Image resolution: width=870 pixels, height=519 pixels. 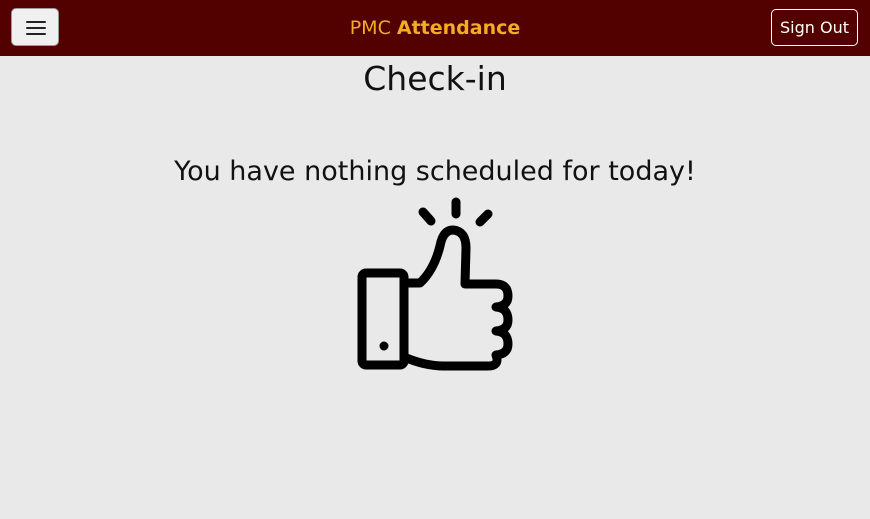 I want to click on menu-toggle-button, so click(x=35, y=27).